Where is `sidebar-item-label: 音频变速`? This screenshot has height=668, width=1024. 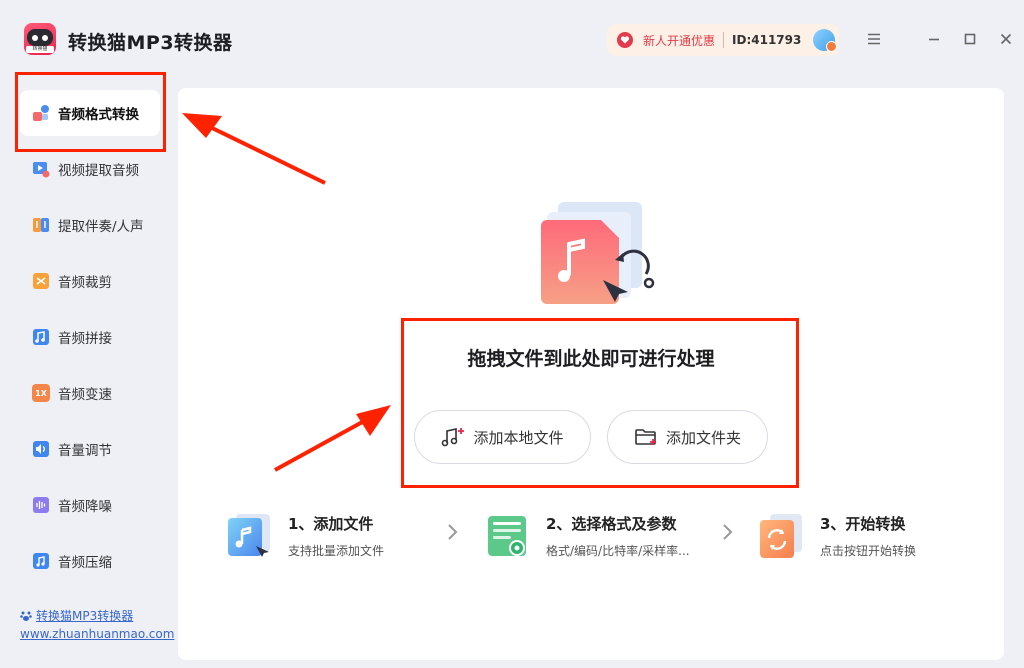 sidebar-item-label: 音频变速 is located at coordinates (85, 395).